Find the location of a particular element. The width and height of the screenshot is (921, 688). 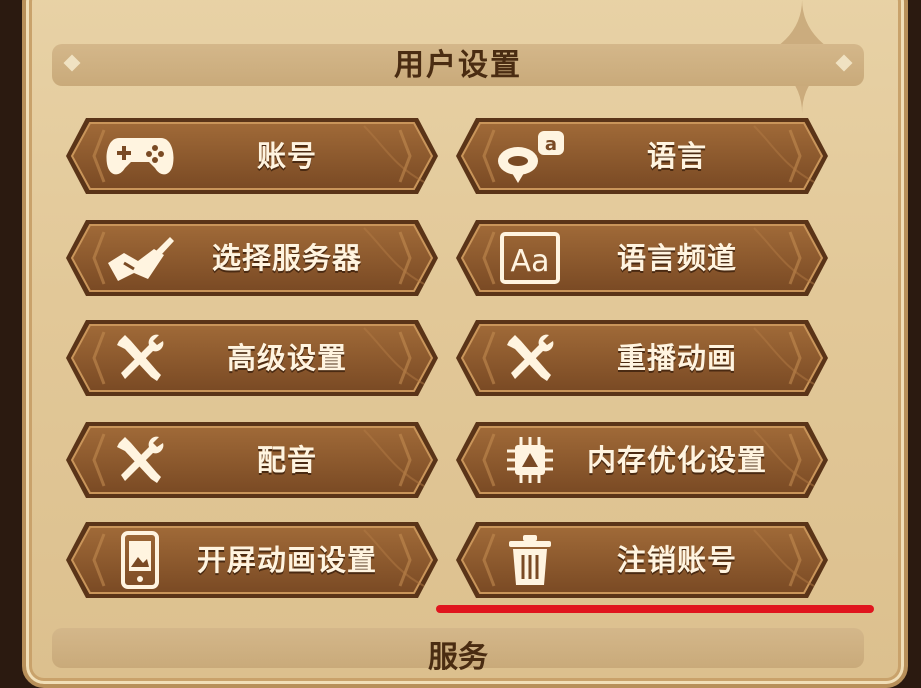

replay-animation-button: 重播动画 is located at coordinates (642, 358).